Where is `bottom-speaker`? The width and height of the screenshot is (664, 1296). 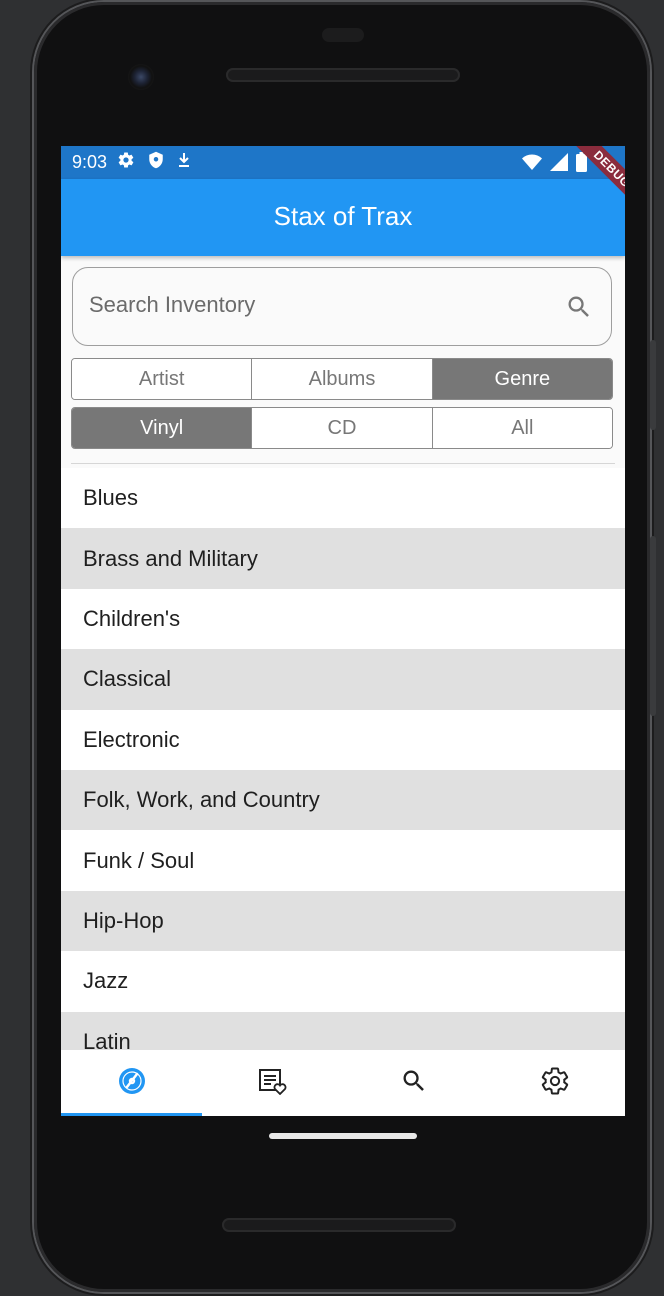 bottom-speaker is located at coordinates (339, 1225).